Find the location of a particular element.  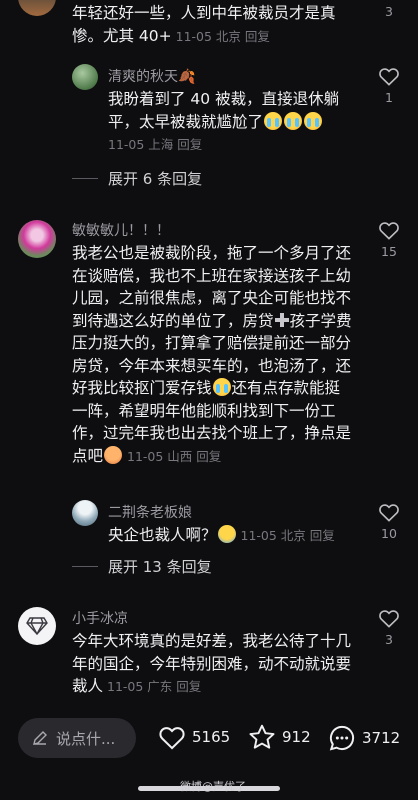

reply-author-name: 二荆条老板娘 is located at coordinates (150, 512).